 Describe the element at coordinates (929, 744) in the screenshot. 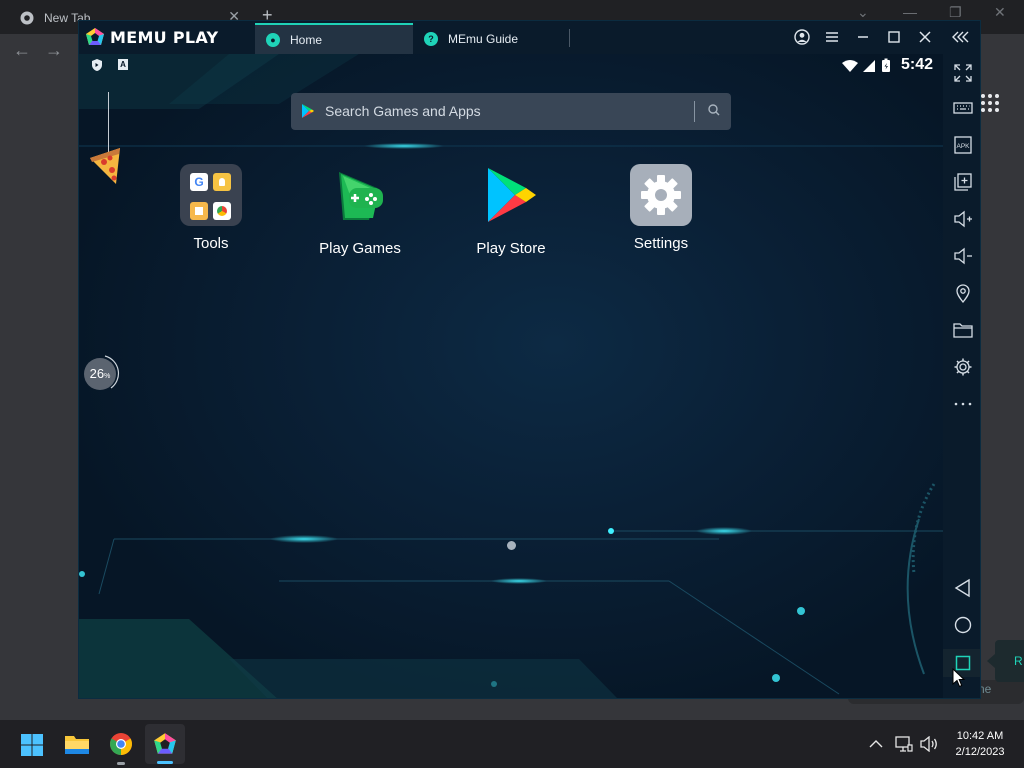

I see `volume-icon` at that location.